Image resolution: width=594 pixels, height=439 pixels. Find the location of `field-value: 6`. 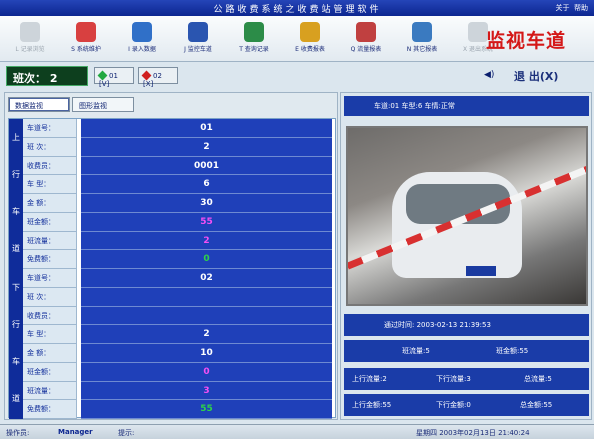

field-value: 6 is located at coordinates (206, 184).